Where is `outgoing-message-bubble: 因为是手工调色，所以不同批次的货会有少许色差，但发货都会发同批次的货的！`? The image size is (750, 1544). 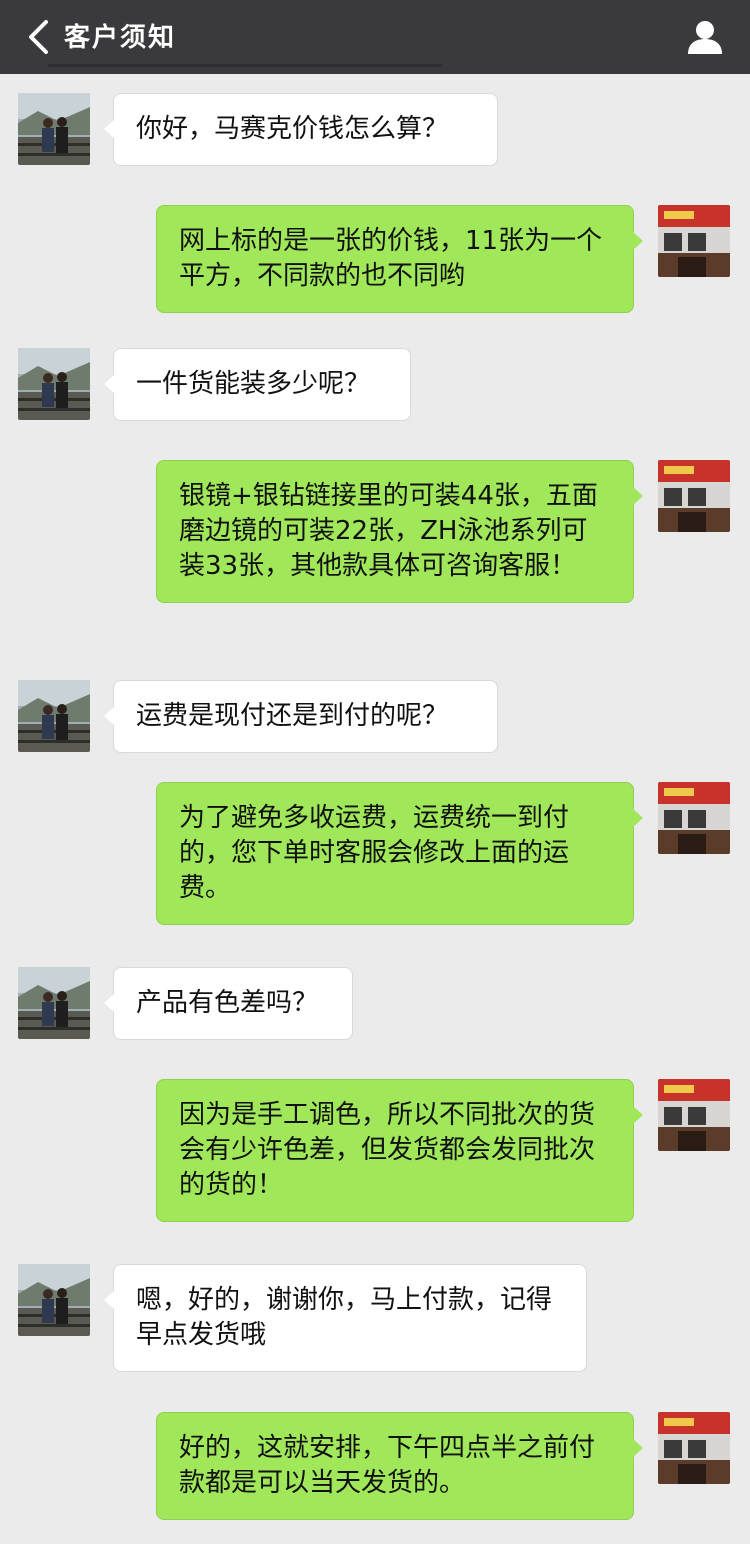 outgoing-message-bubble: 因为是手工调色，所以不同批次的货会有少许色差，但发货都会发同批次的货的！ is located at coordinates (399, 1150).